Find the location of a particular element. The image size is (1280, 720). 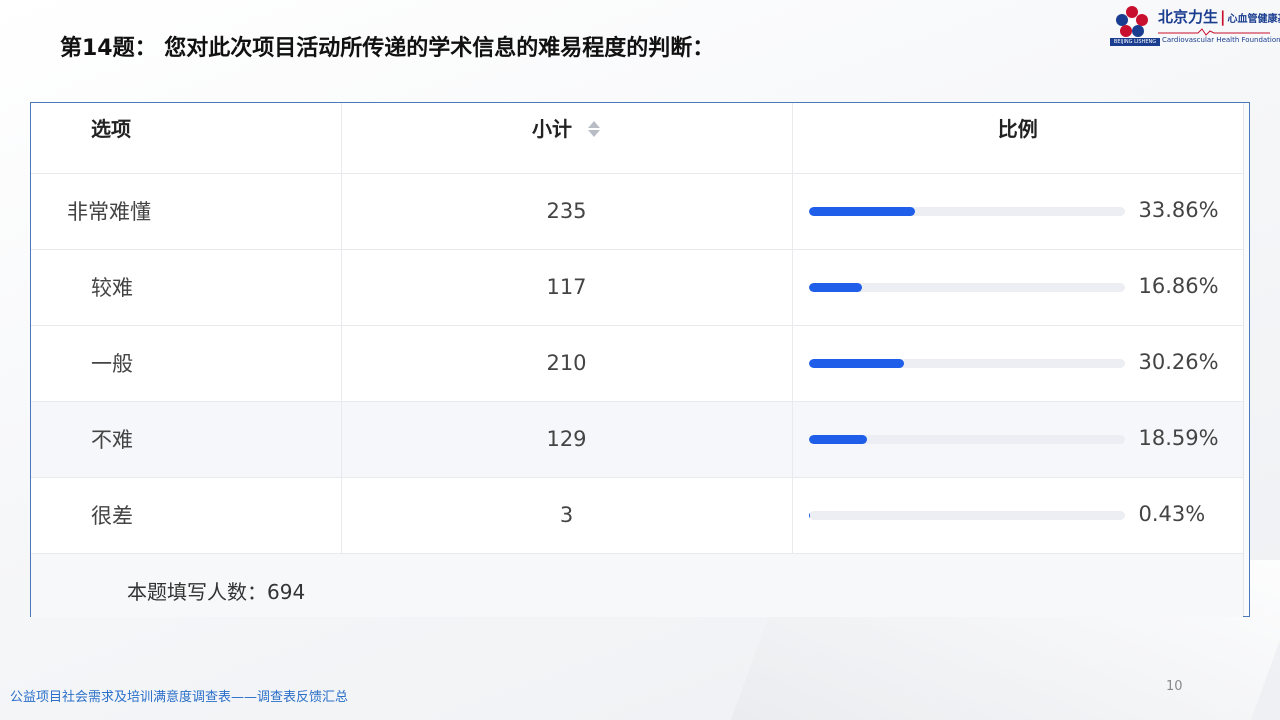

table-row: 不难 129 18.59% is located at coordinates (637, 439).